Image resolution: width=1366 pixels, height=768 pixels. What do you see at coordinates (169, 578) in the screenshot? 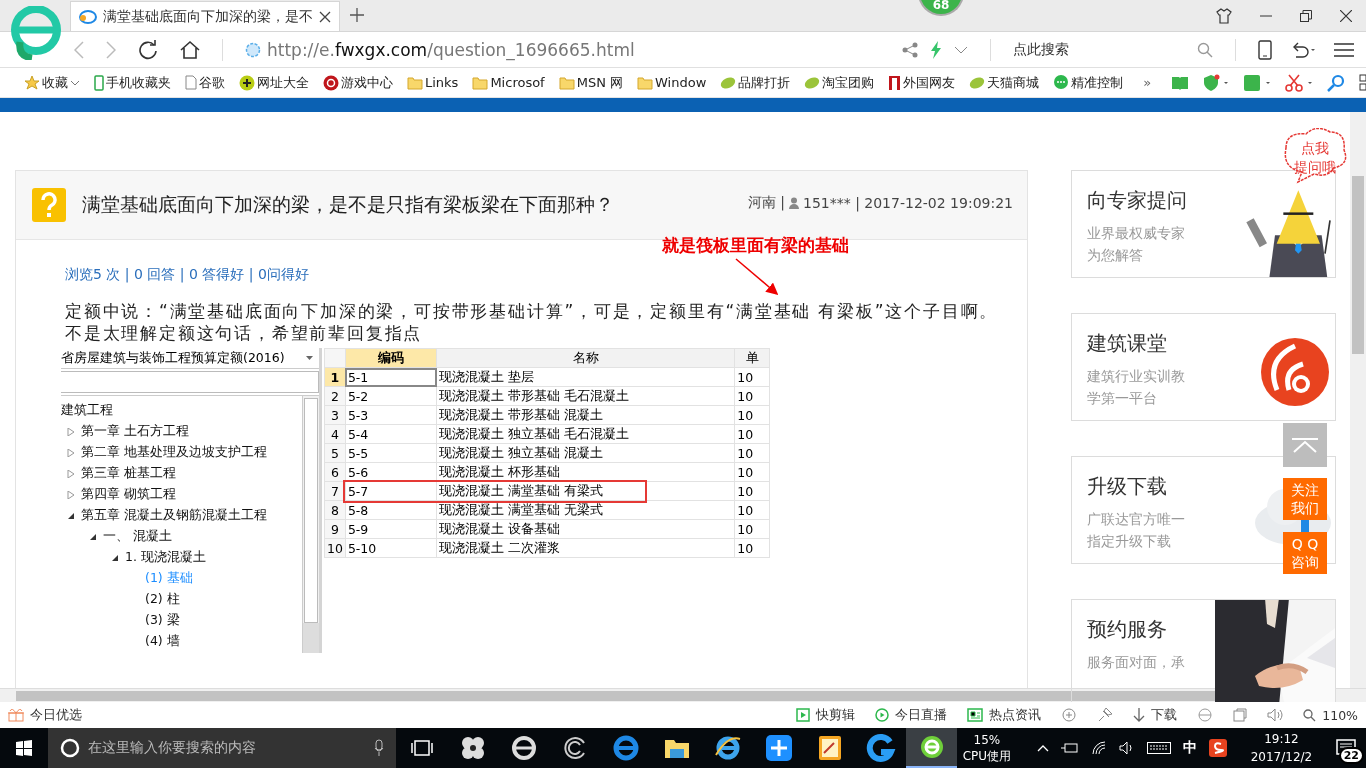
I see `tree-item: (1) 基础` at bounding box center [169, 578].